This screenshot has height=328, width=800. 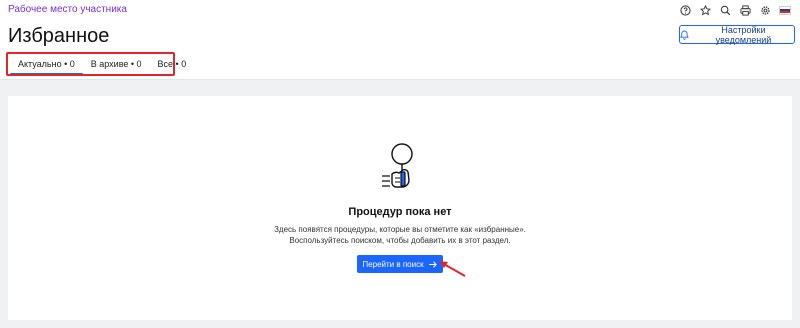 What do you see at coordinates (59, 36) in the screenshot?
I see `page-title: Избранное` at bounding box center [59, 36].